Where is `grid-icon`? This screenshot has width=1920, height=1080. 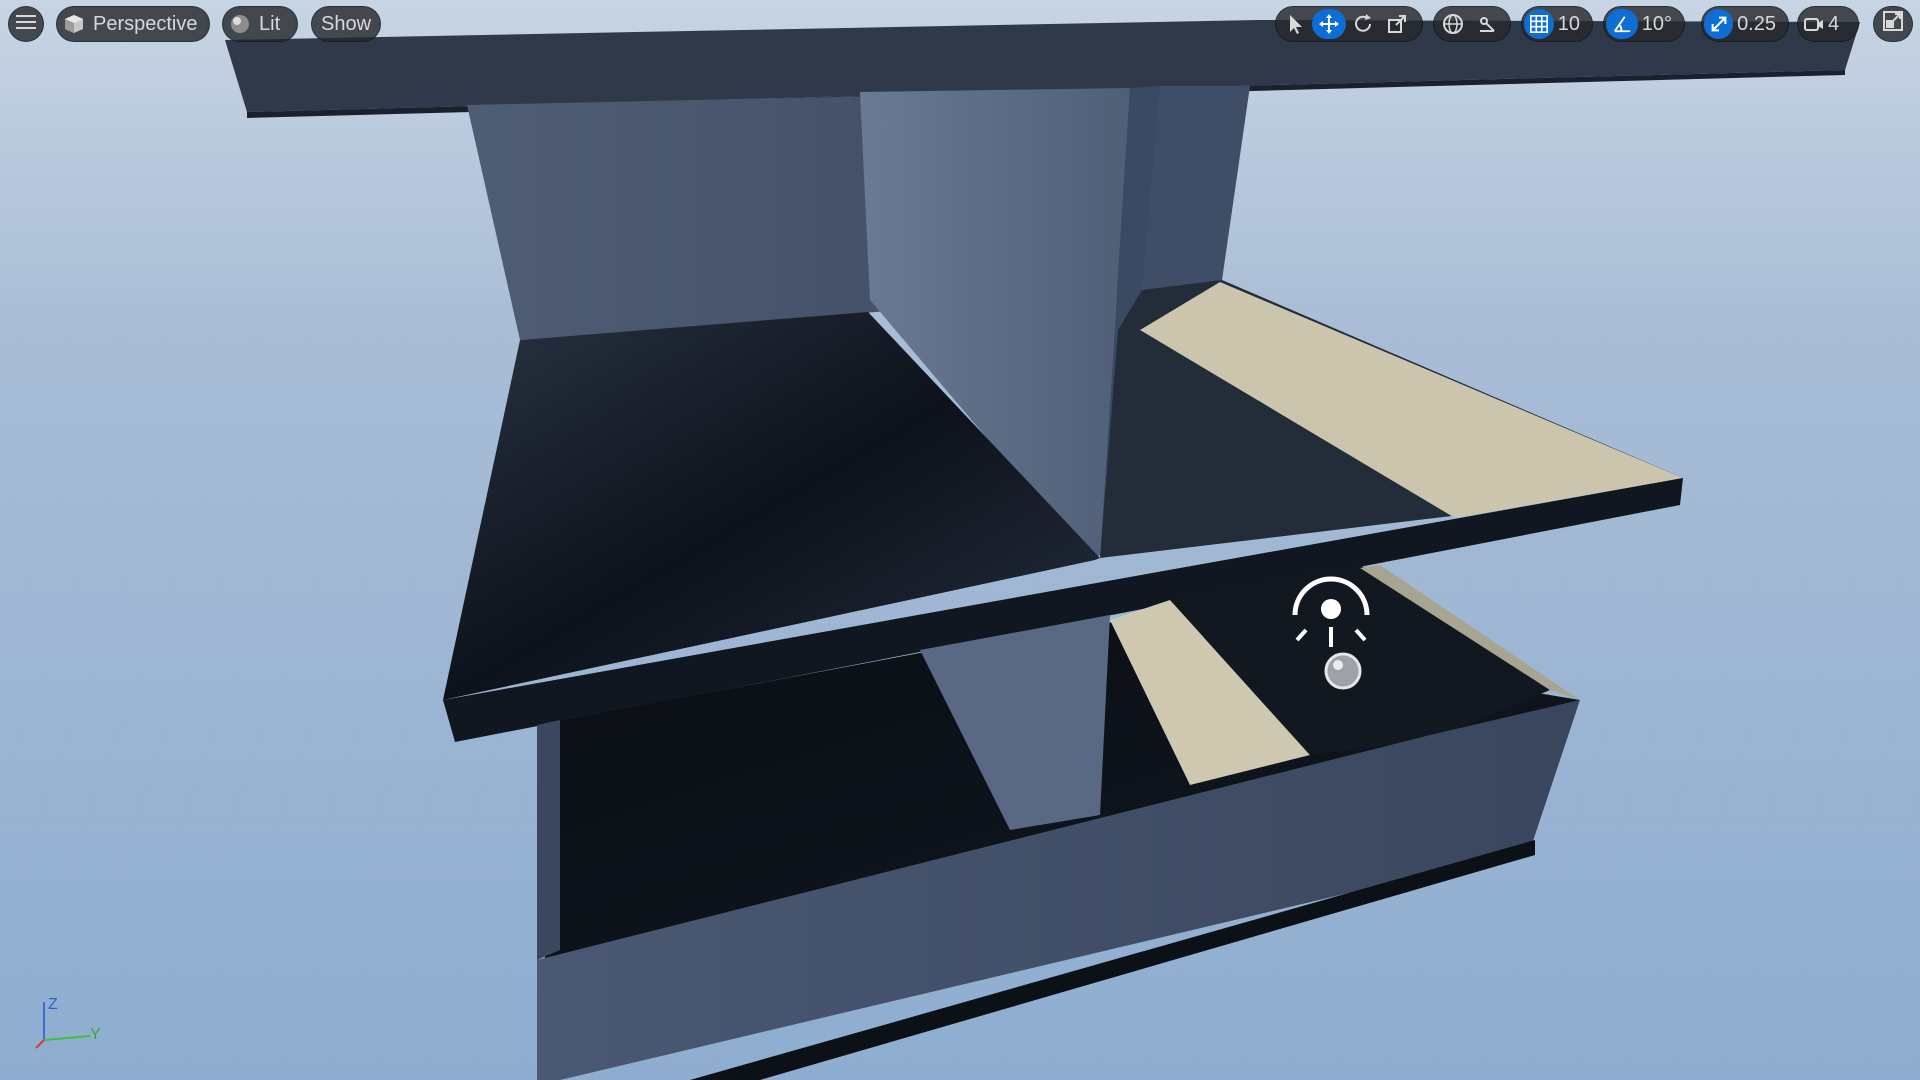
grid-icon is located at coordinates (1539, 24).